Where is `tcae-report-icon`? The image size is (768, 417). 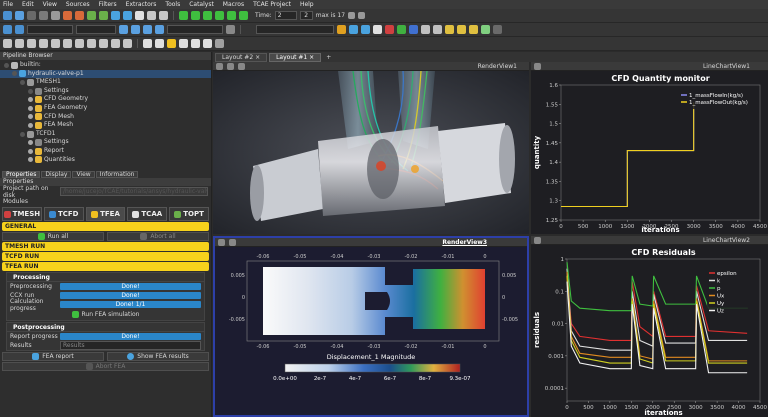 tcae-report-icon is located at coordinates (207, 43).